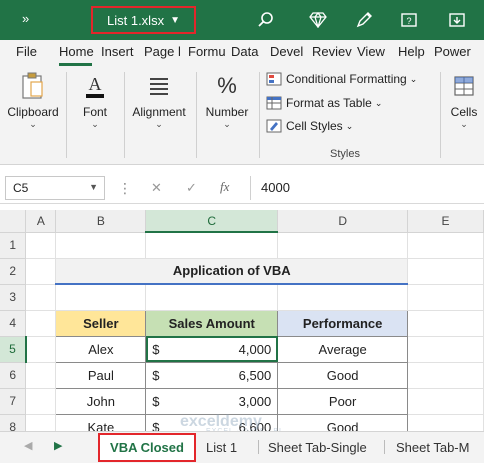 The image size is (484, 463). Describe the element at coordinates (452, 51) in the screenshot. I see `tab-power: Power` at that location.